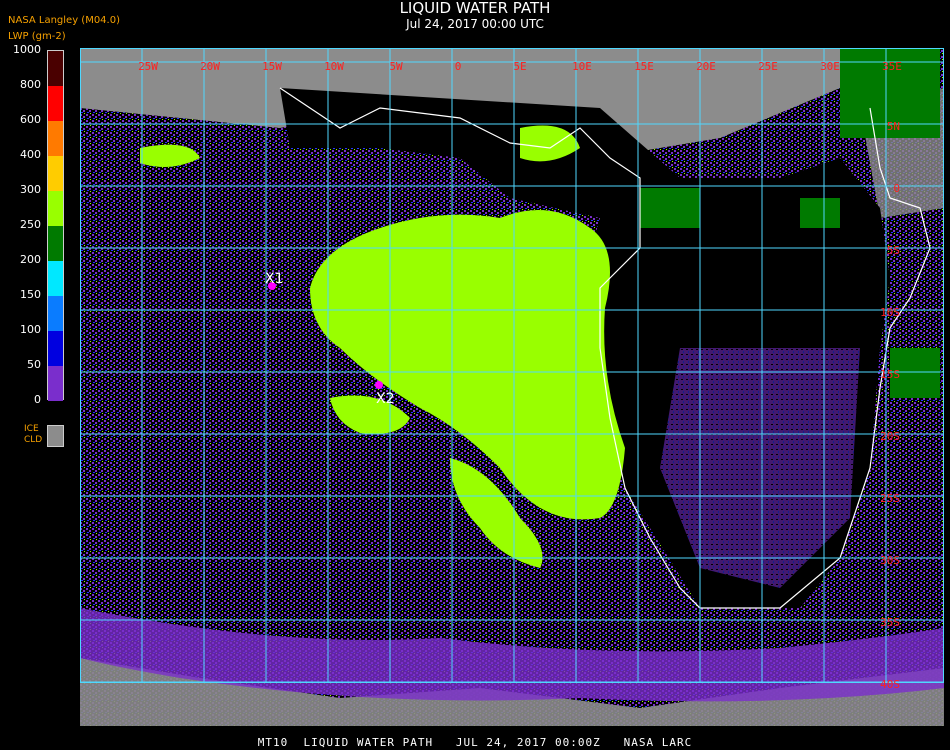 The height and width of the screenshot is (750, 950). I want to click on marker-x2-label: X2, so click(385, 399).